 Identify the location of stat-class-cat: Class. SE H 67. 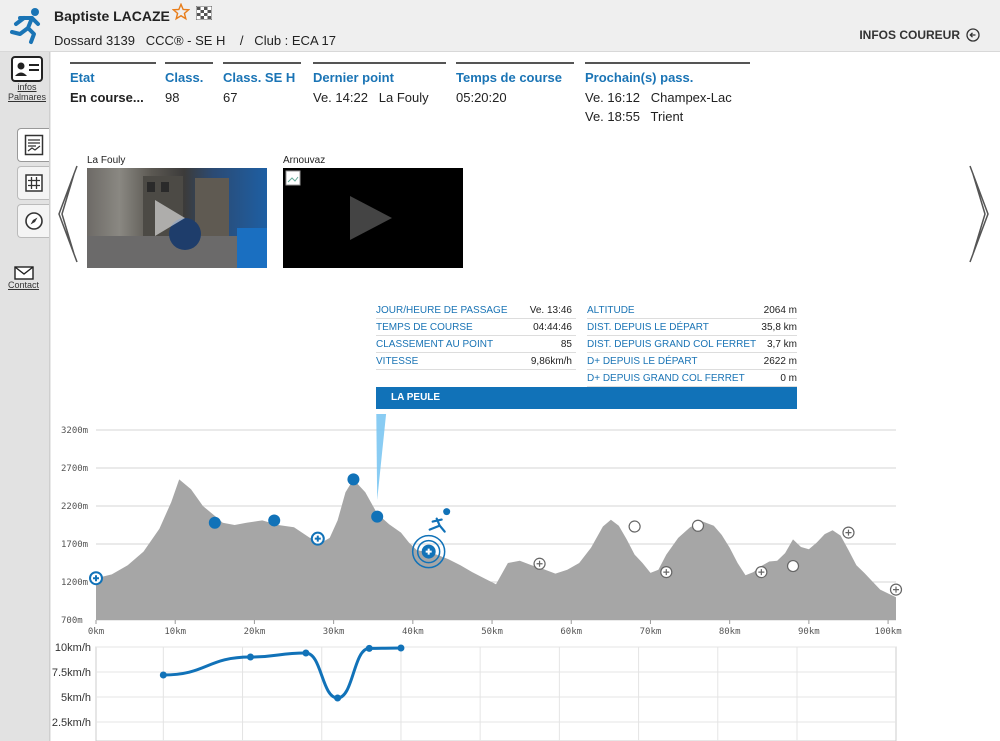
(262, 84).